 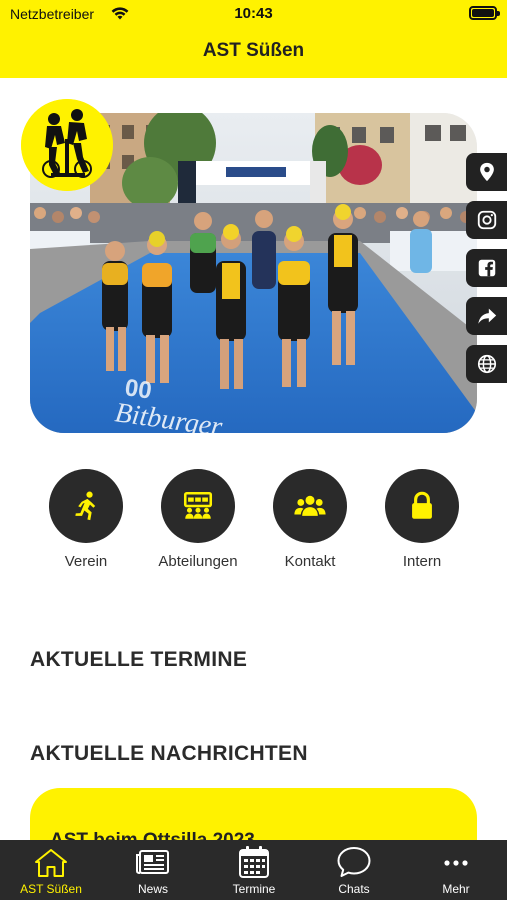 I want to click on tab-chats: Chats, so click(x=354, y=870).